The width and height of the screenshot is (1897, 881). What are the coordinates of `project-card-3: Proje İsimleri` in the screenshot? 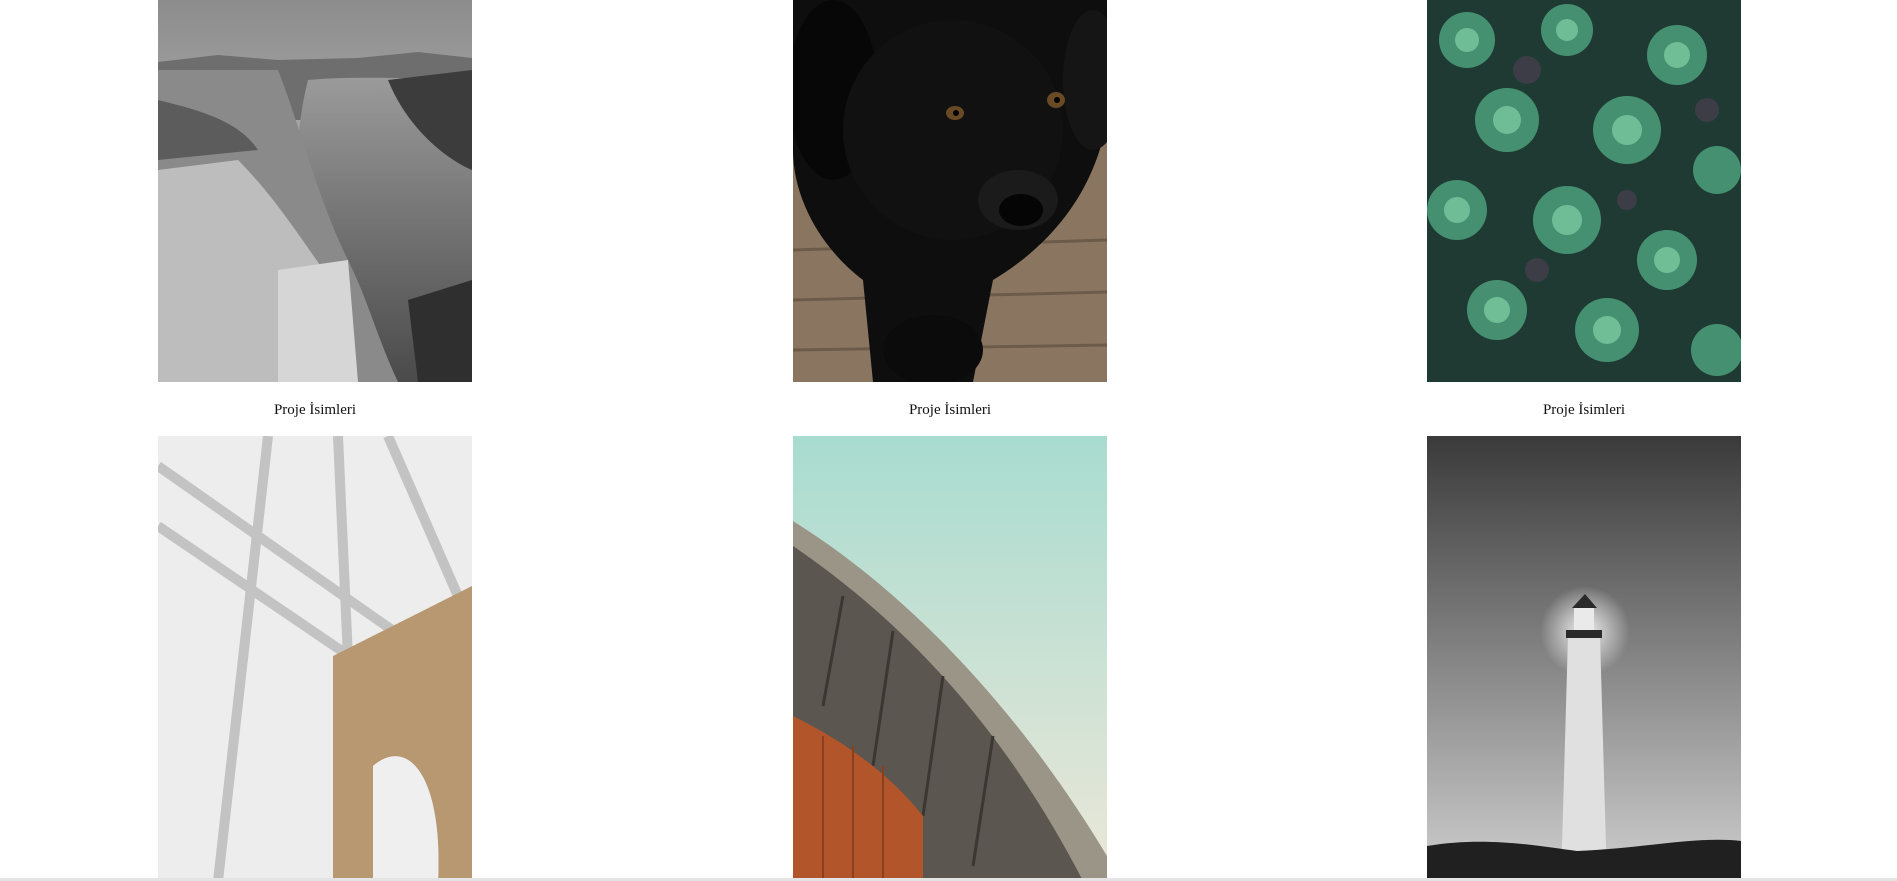 It's located at (1584, 209).